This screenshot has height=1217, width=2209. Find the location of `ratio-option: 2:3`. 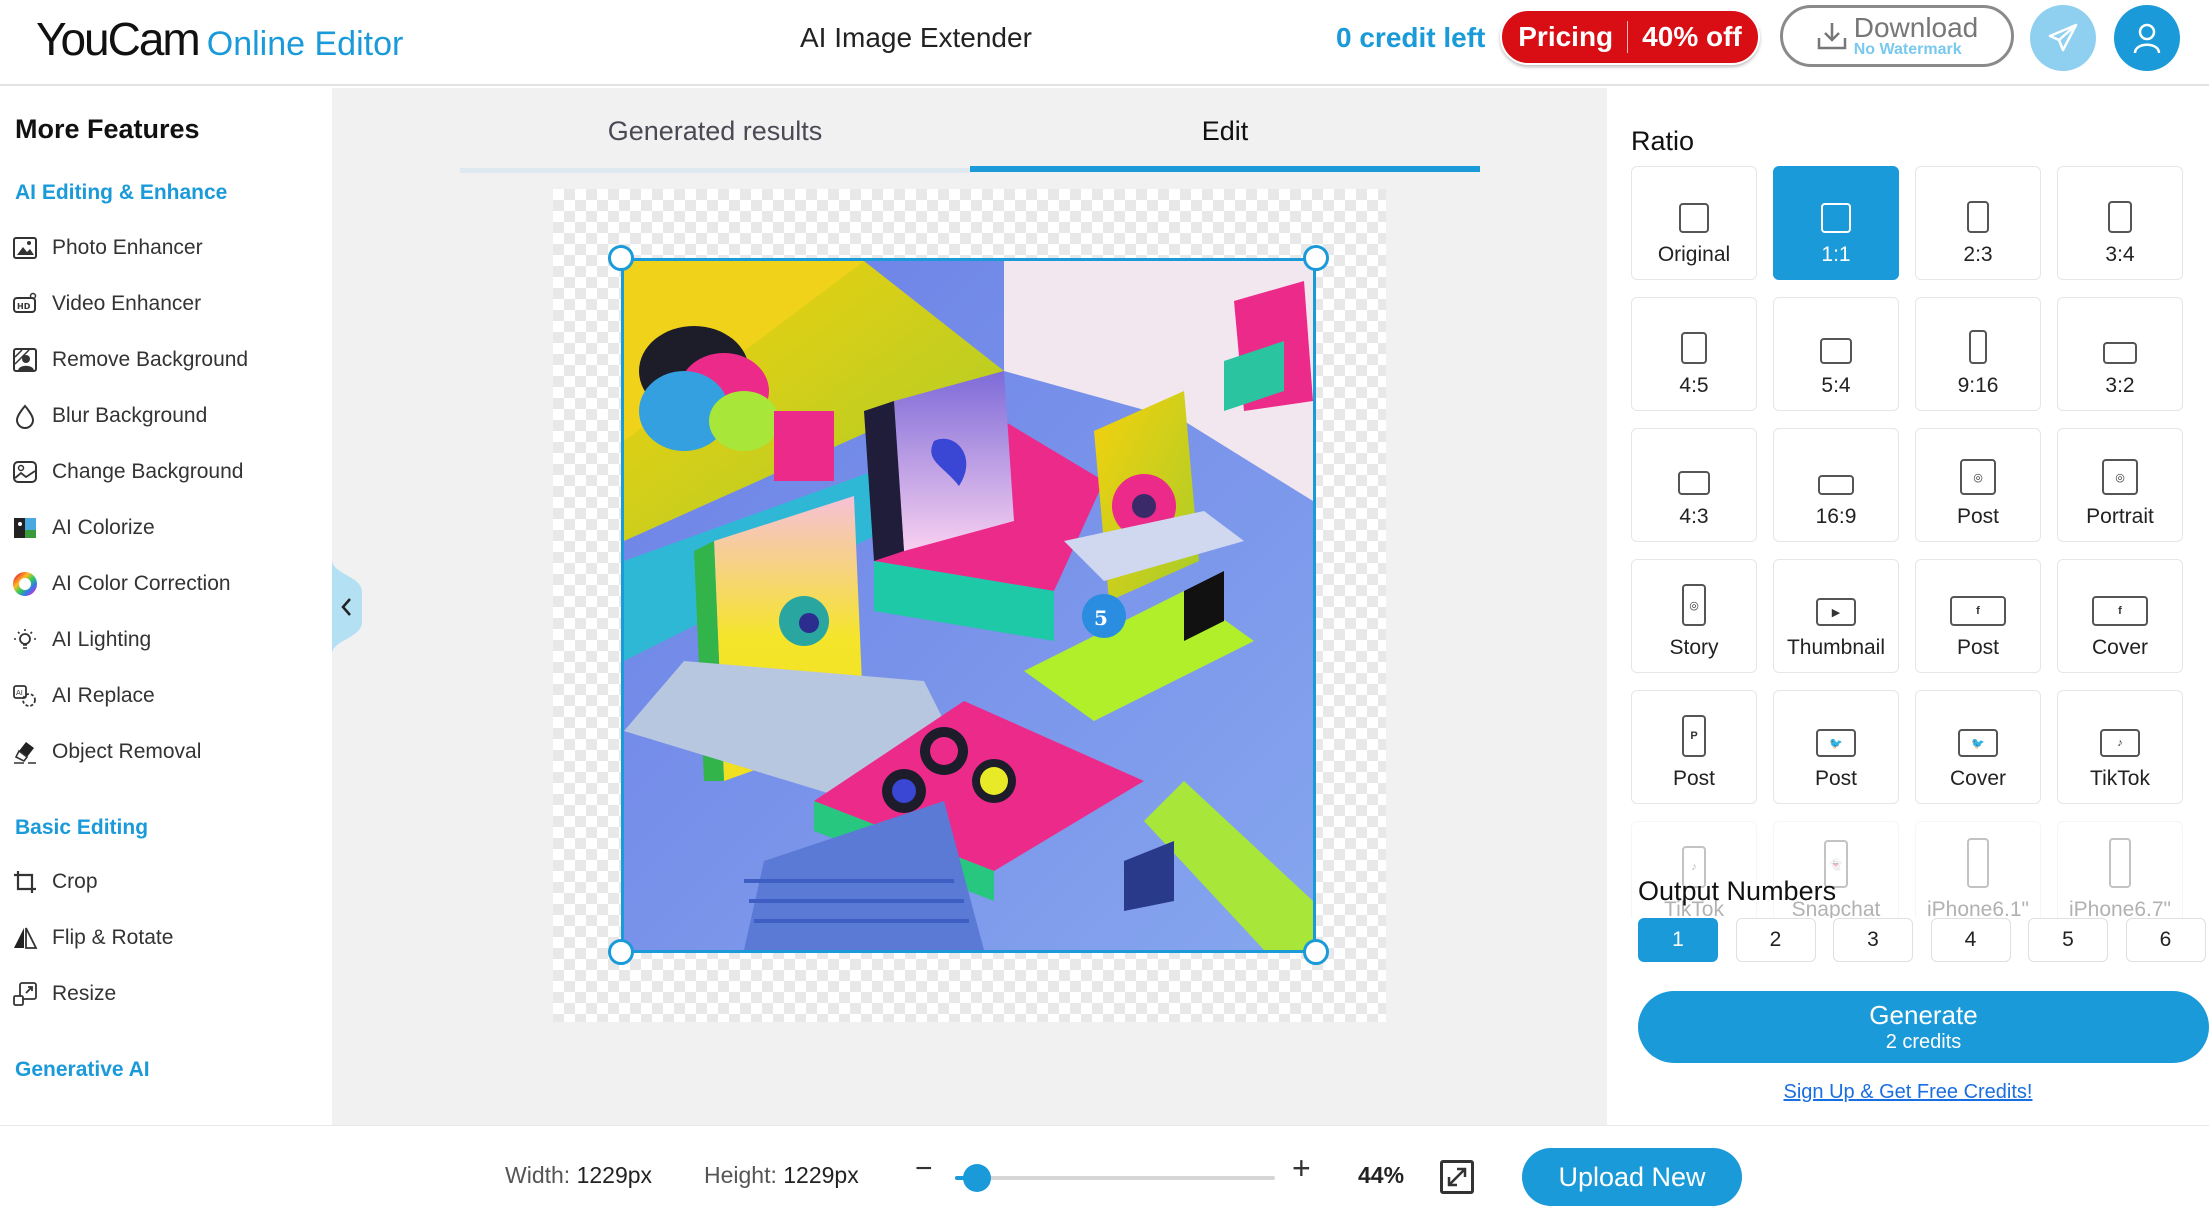

ratio-option: 2:3 is located at coordinates (1978, 223).